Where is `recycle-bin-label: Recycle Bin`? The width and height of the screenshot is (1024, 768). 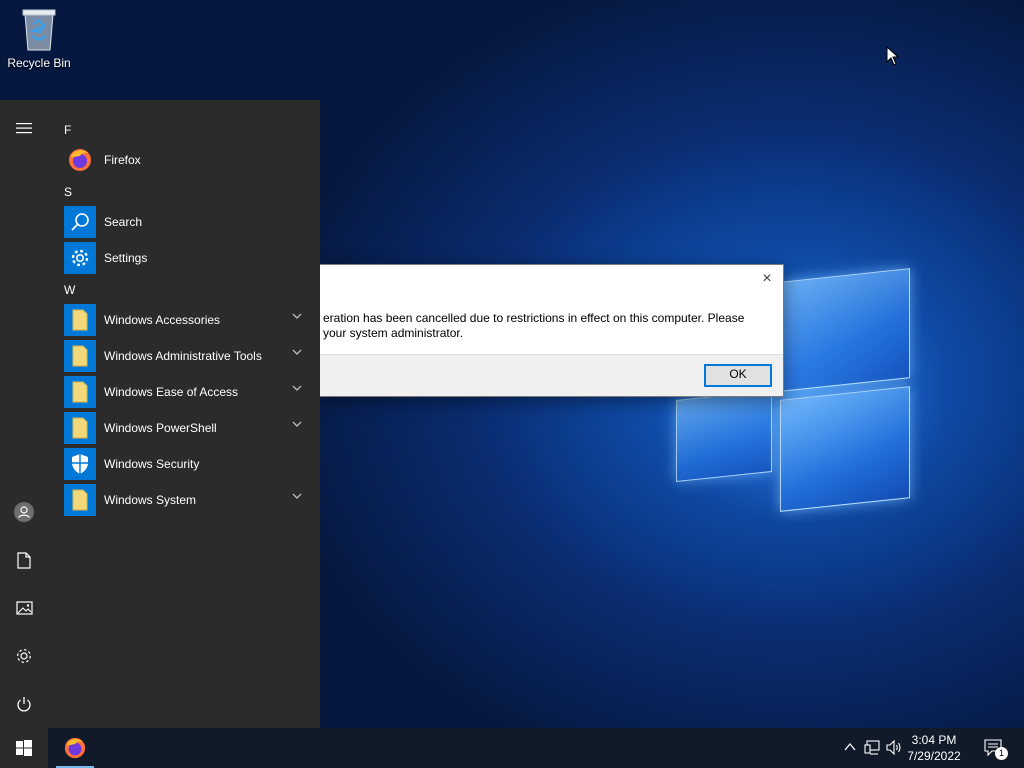 recycle-bin-label: Recycle Bin is located at coordinates (39, 63).